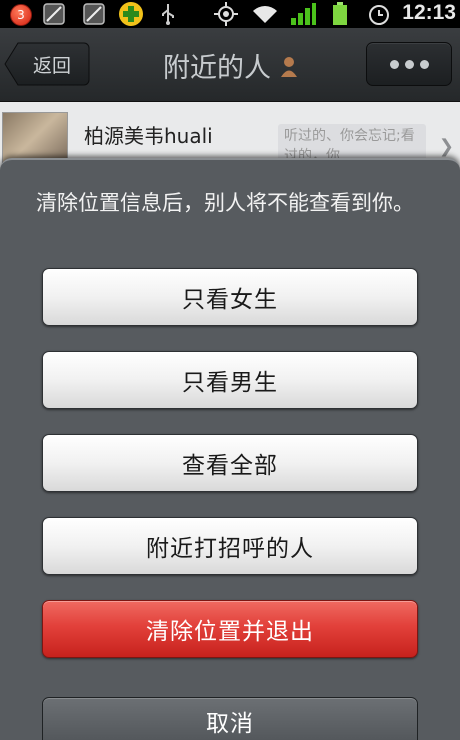  What do you see at coordinates (21, 15) in the screenshot?
I see `notification-badge: 3` at bounding box center [21, 15].